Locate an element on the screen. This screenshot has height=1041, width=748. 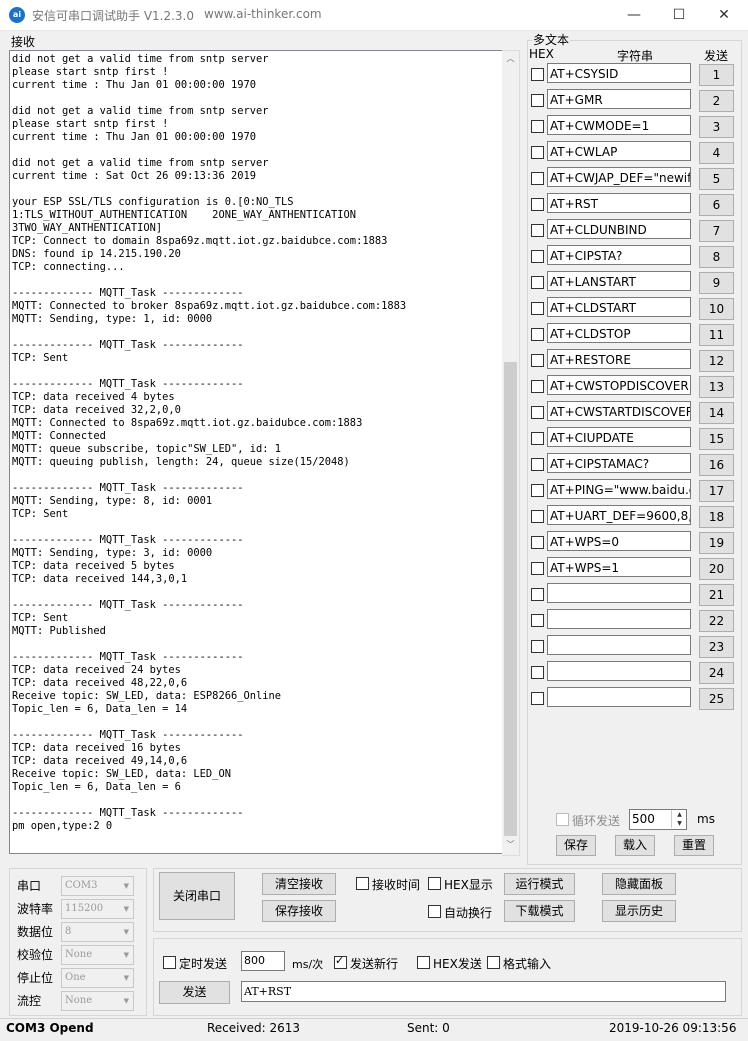
row-send-button: 3 is located at coordinates (716, 127).